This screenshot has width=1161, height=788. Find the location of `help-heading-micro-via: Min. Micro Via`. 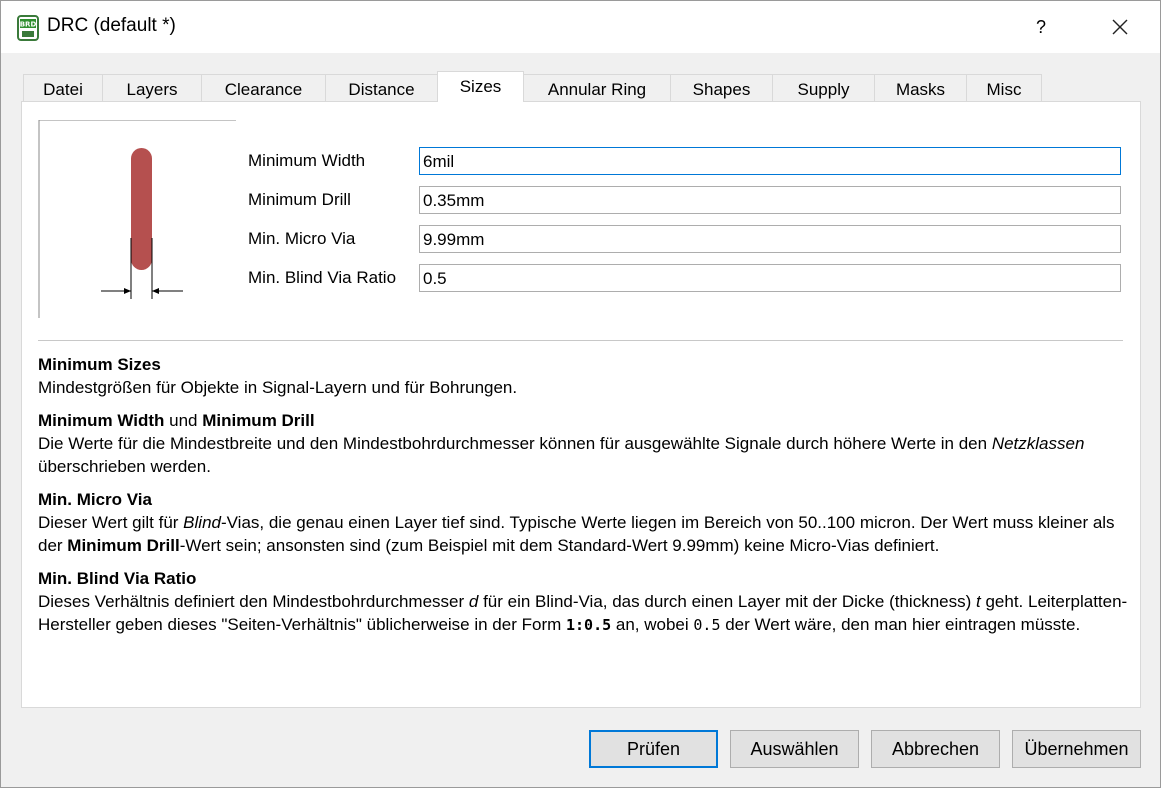

help-heading-micro-via: Min. Micro Via is located at coordinates (95, 499).